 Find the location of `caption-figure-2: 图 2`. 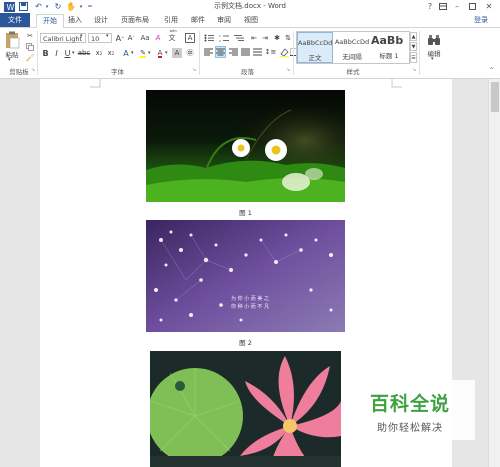

caption-figure-2: 图 2 is located at coordinates (245, 343).